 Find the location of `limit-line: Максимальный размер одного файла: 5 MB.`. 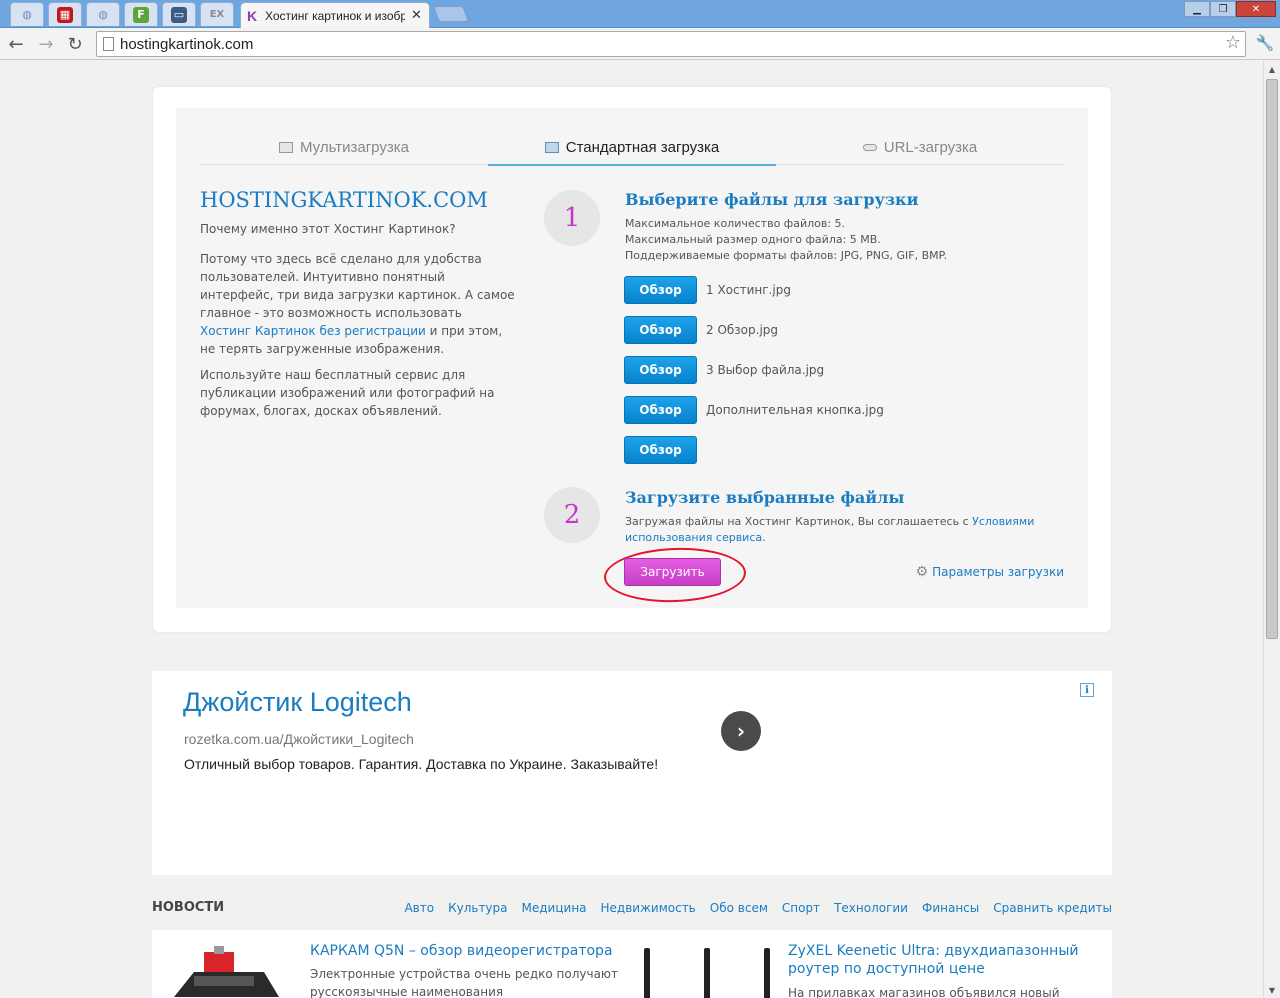

limit-line: Максимальный размер одного файла: 5 MB. is located at coordinates (753, 239).